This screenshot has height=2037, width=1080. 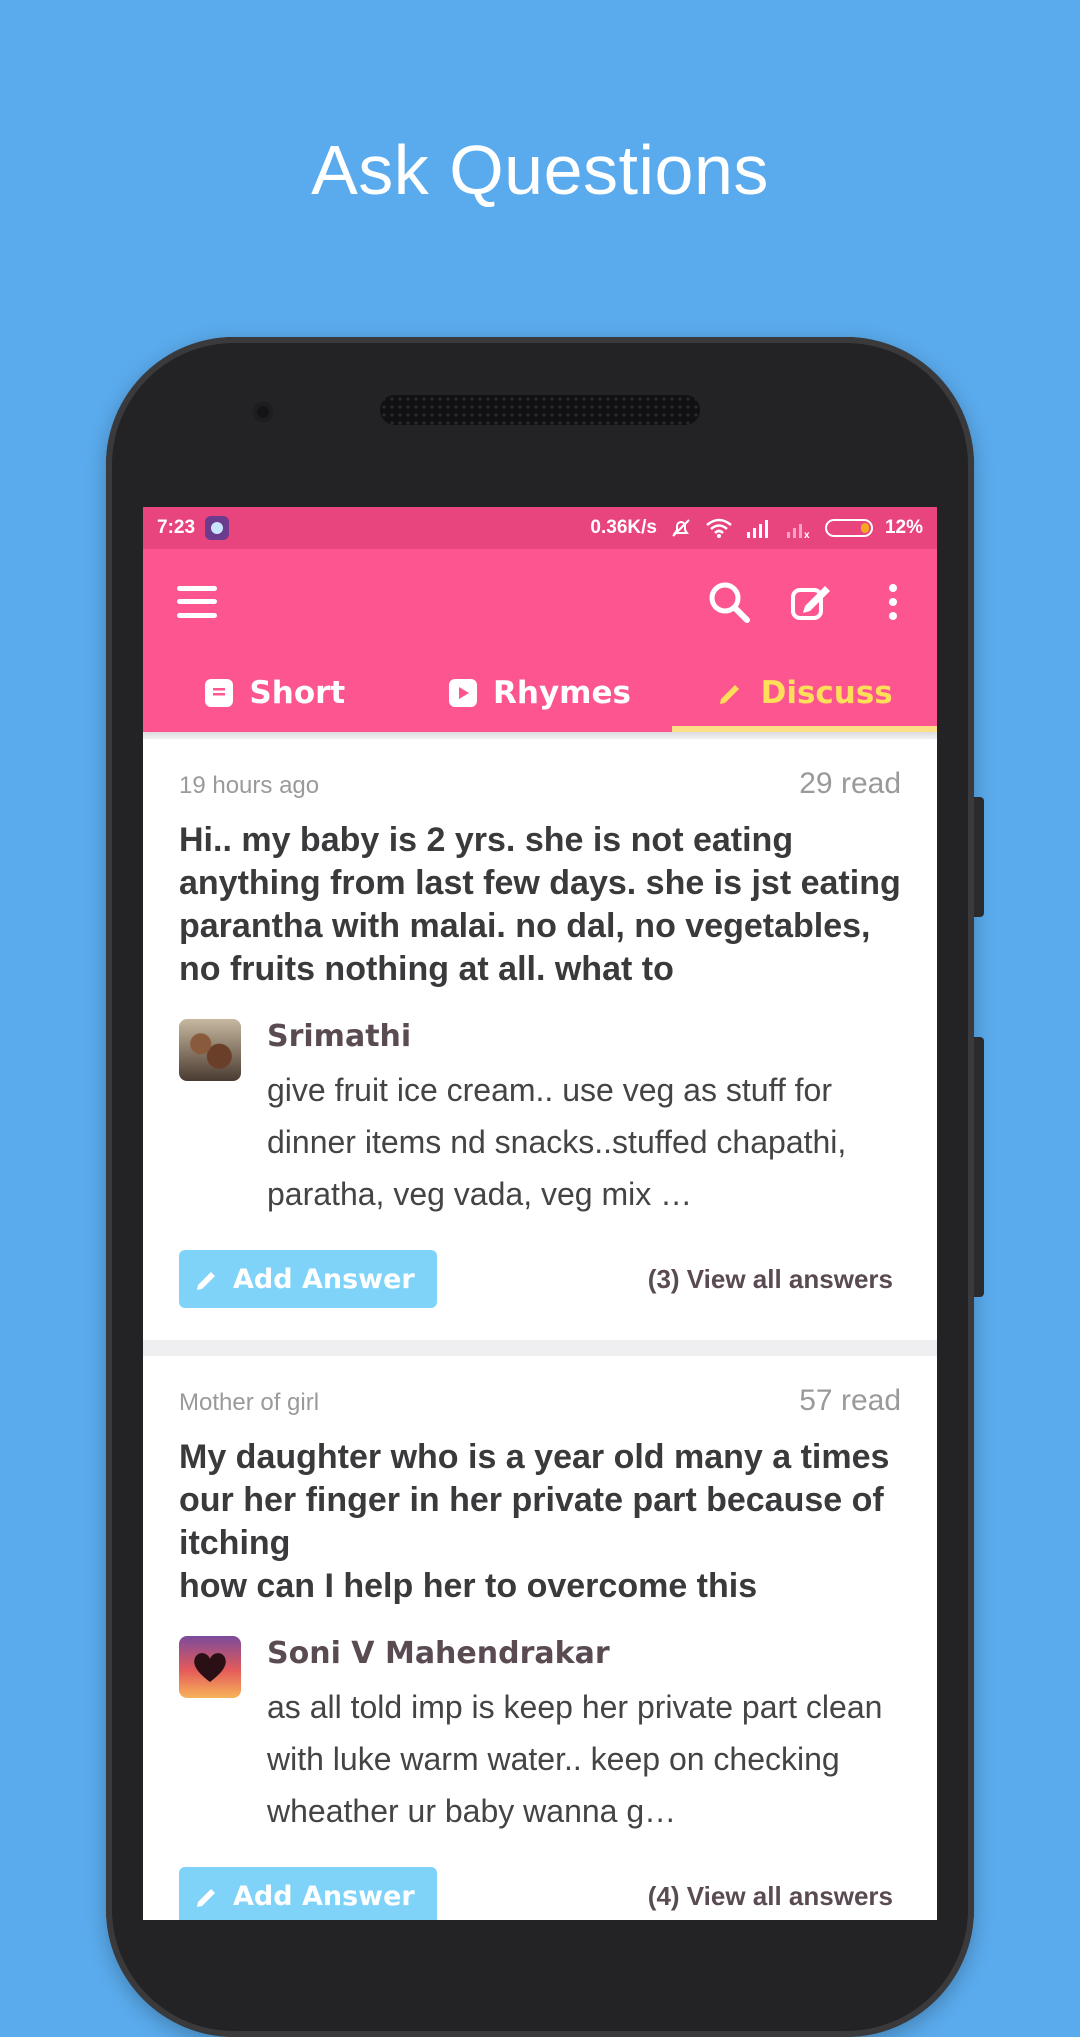 I want to click on tab-short-label: Short, so click(x=297, y=693).